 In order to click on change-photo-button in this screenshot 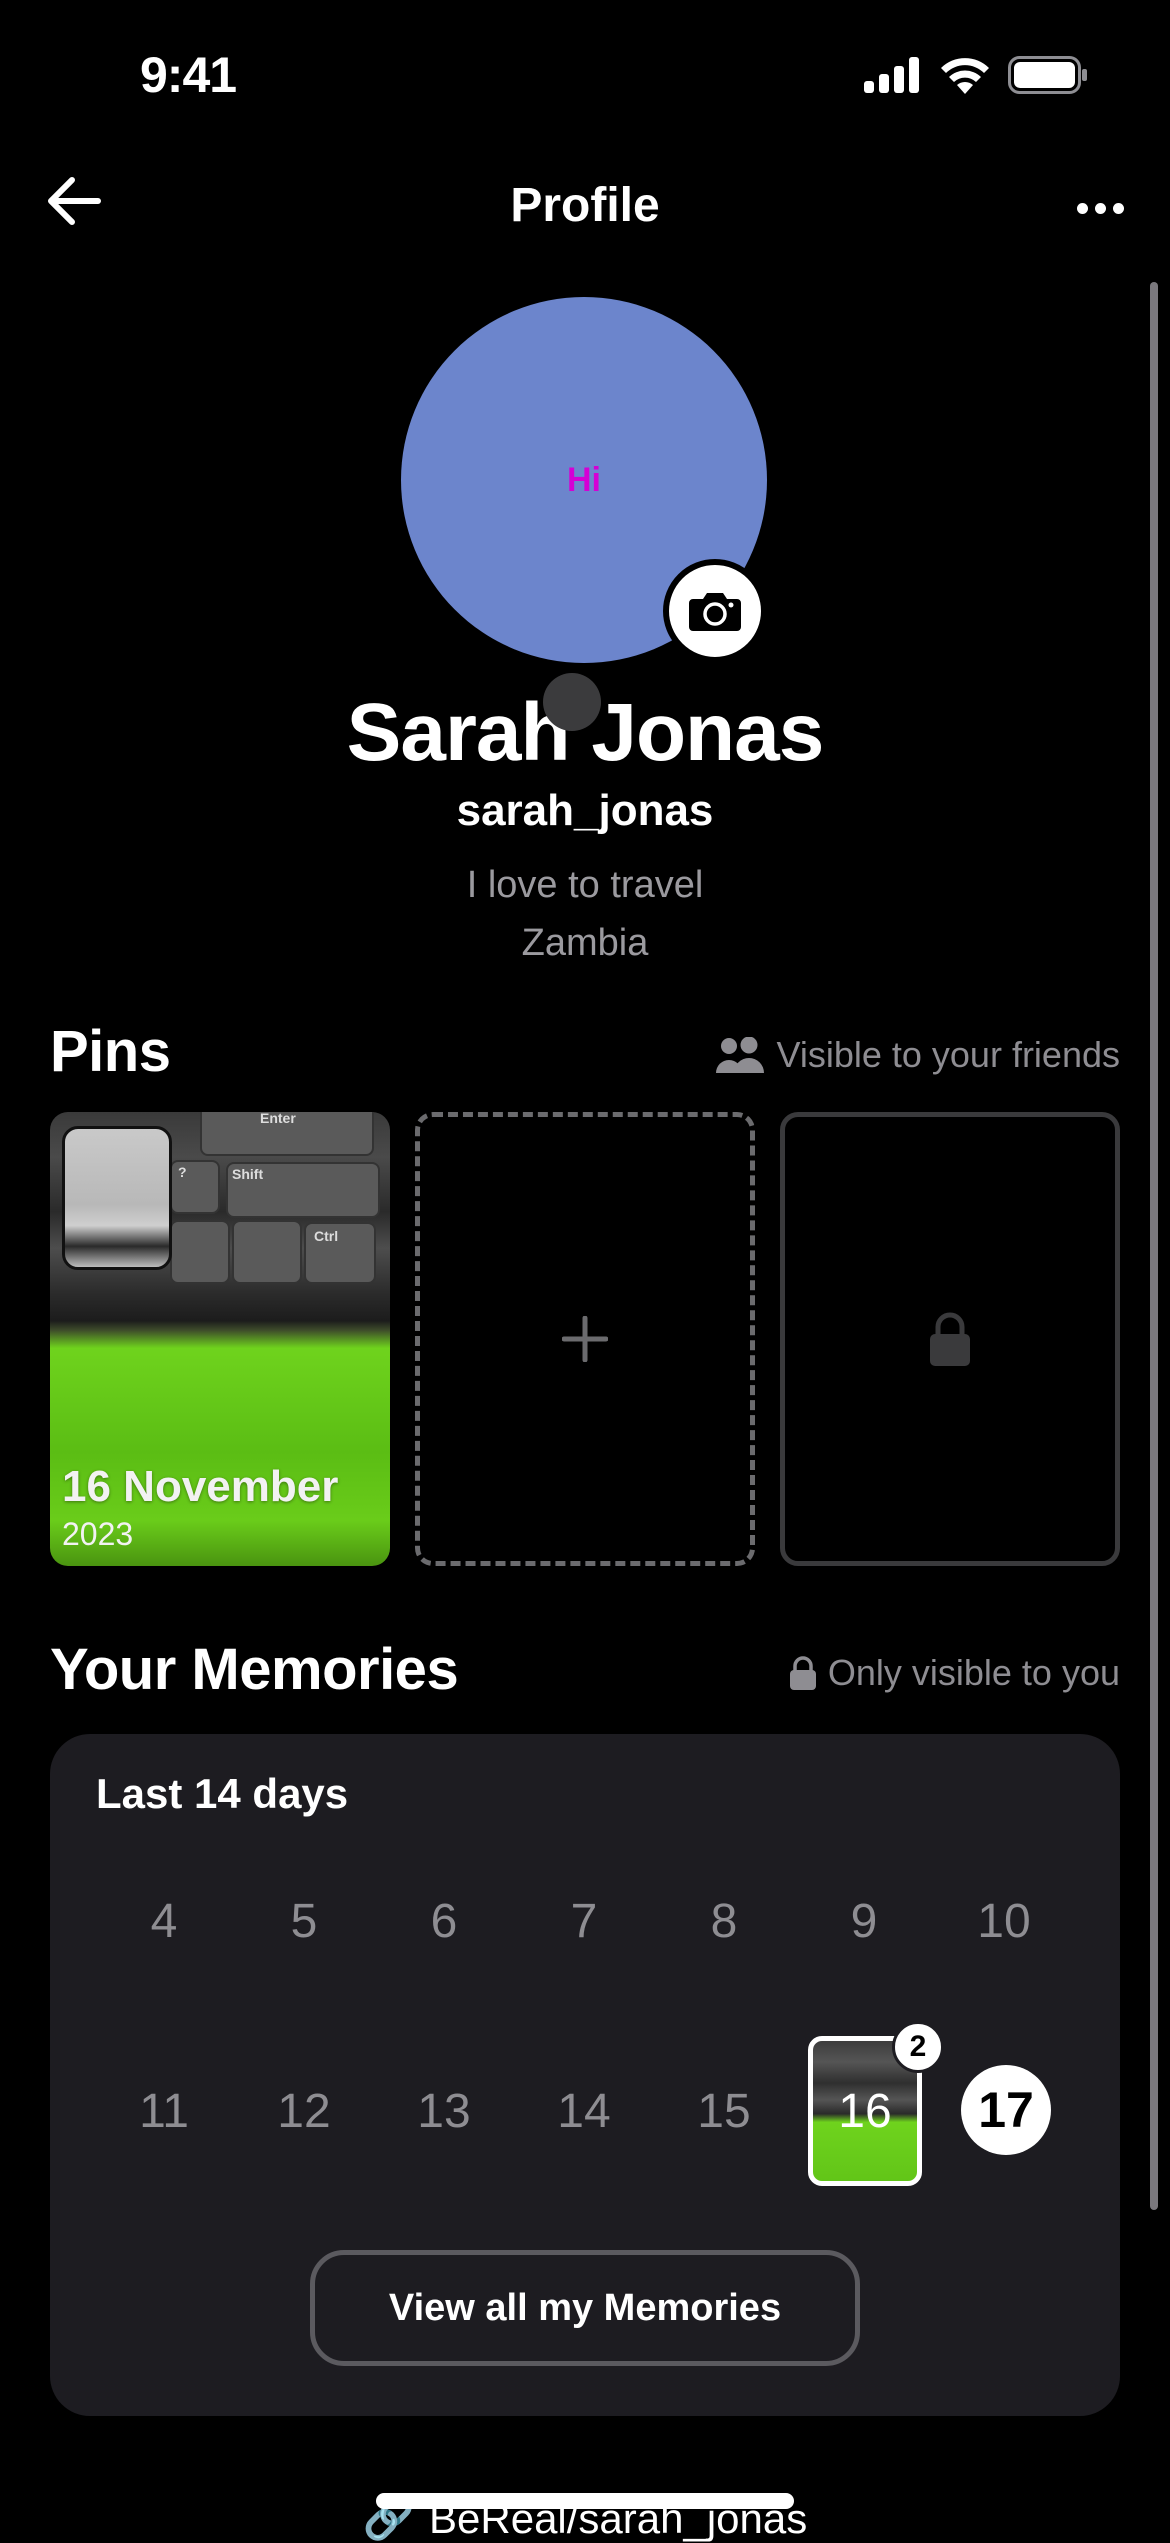, I will do `click(715, 611)`.